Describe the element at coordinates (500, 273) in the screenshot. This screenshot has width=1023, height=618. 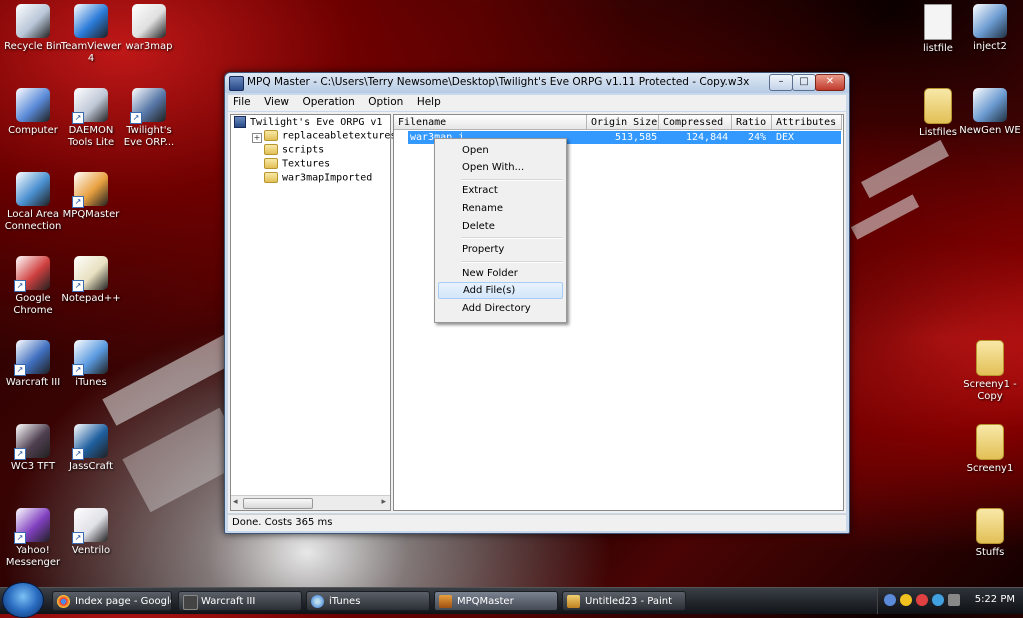
I see `menu-item-new-folder: New Folder` at that location.